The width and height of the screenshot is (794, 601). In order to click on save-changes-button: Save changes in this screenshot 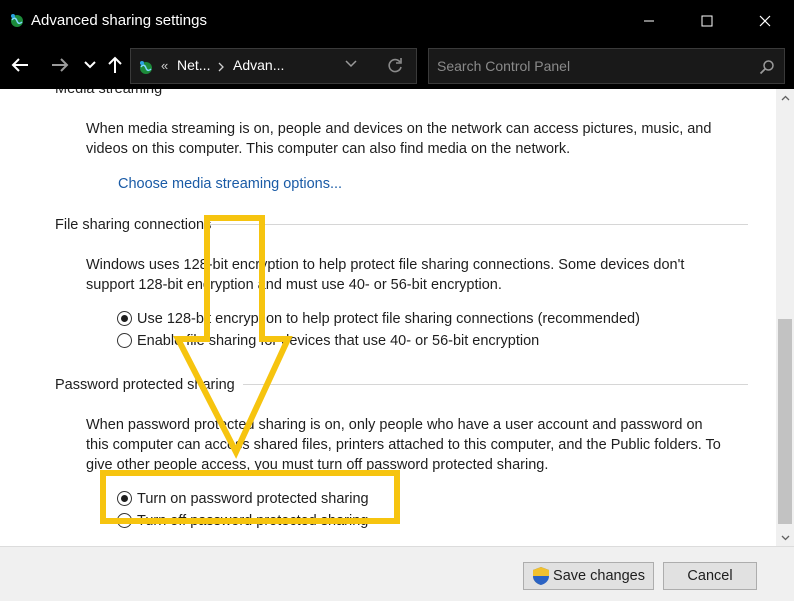, I will do `click(588, 576)`.